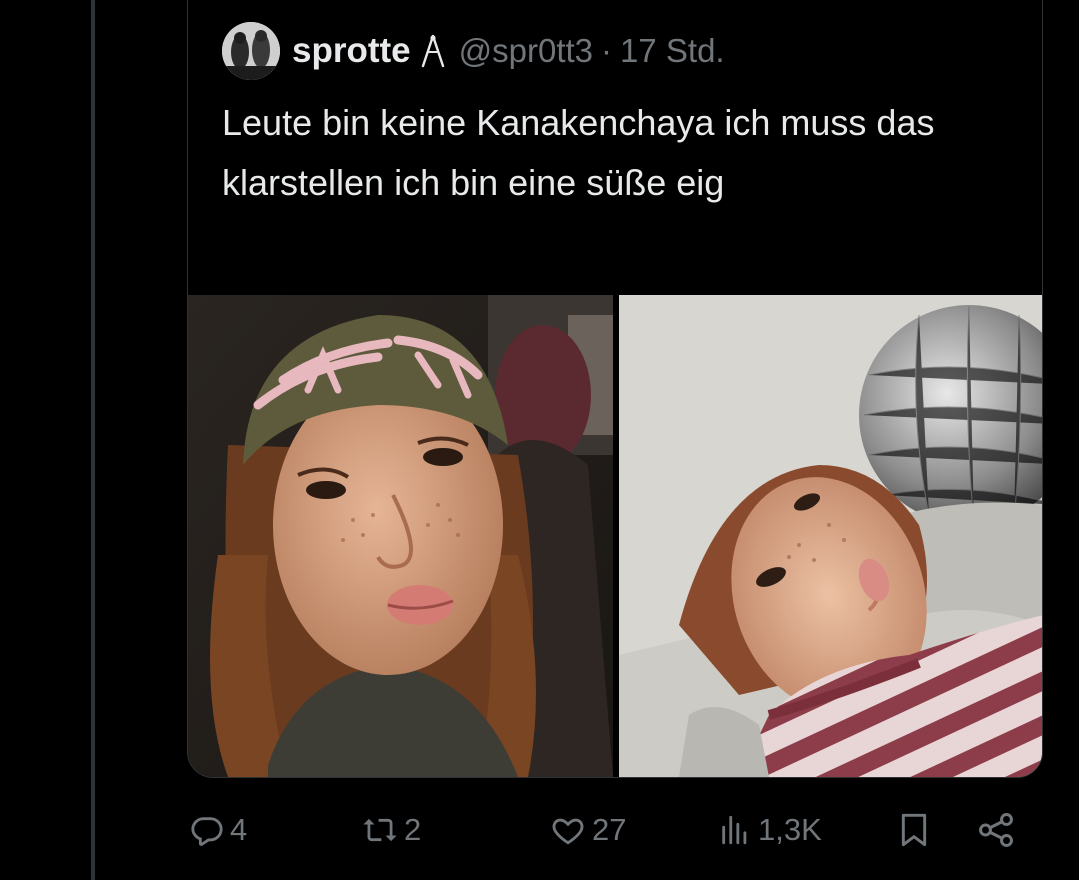  I want to click on like-count: 27, so click(609, 829).